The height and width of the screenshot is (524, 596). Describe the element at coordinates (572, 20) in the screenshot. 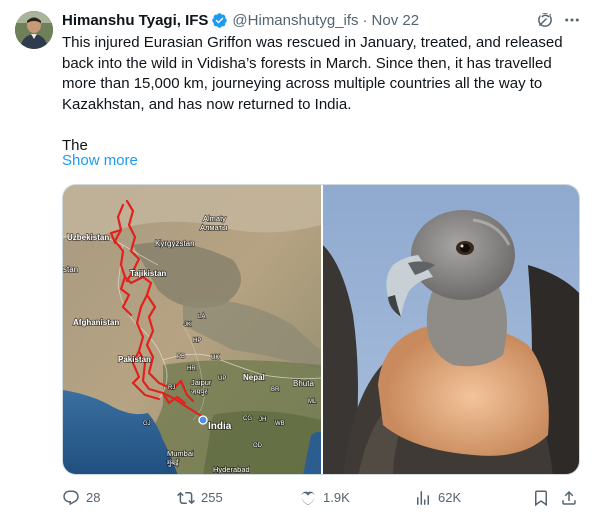

I see `more-options-icon` at that location.